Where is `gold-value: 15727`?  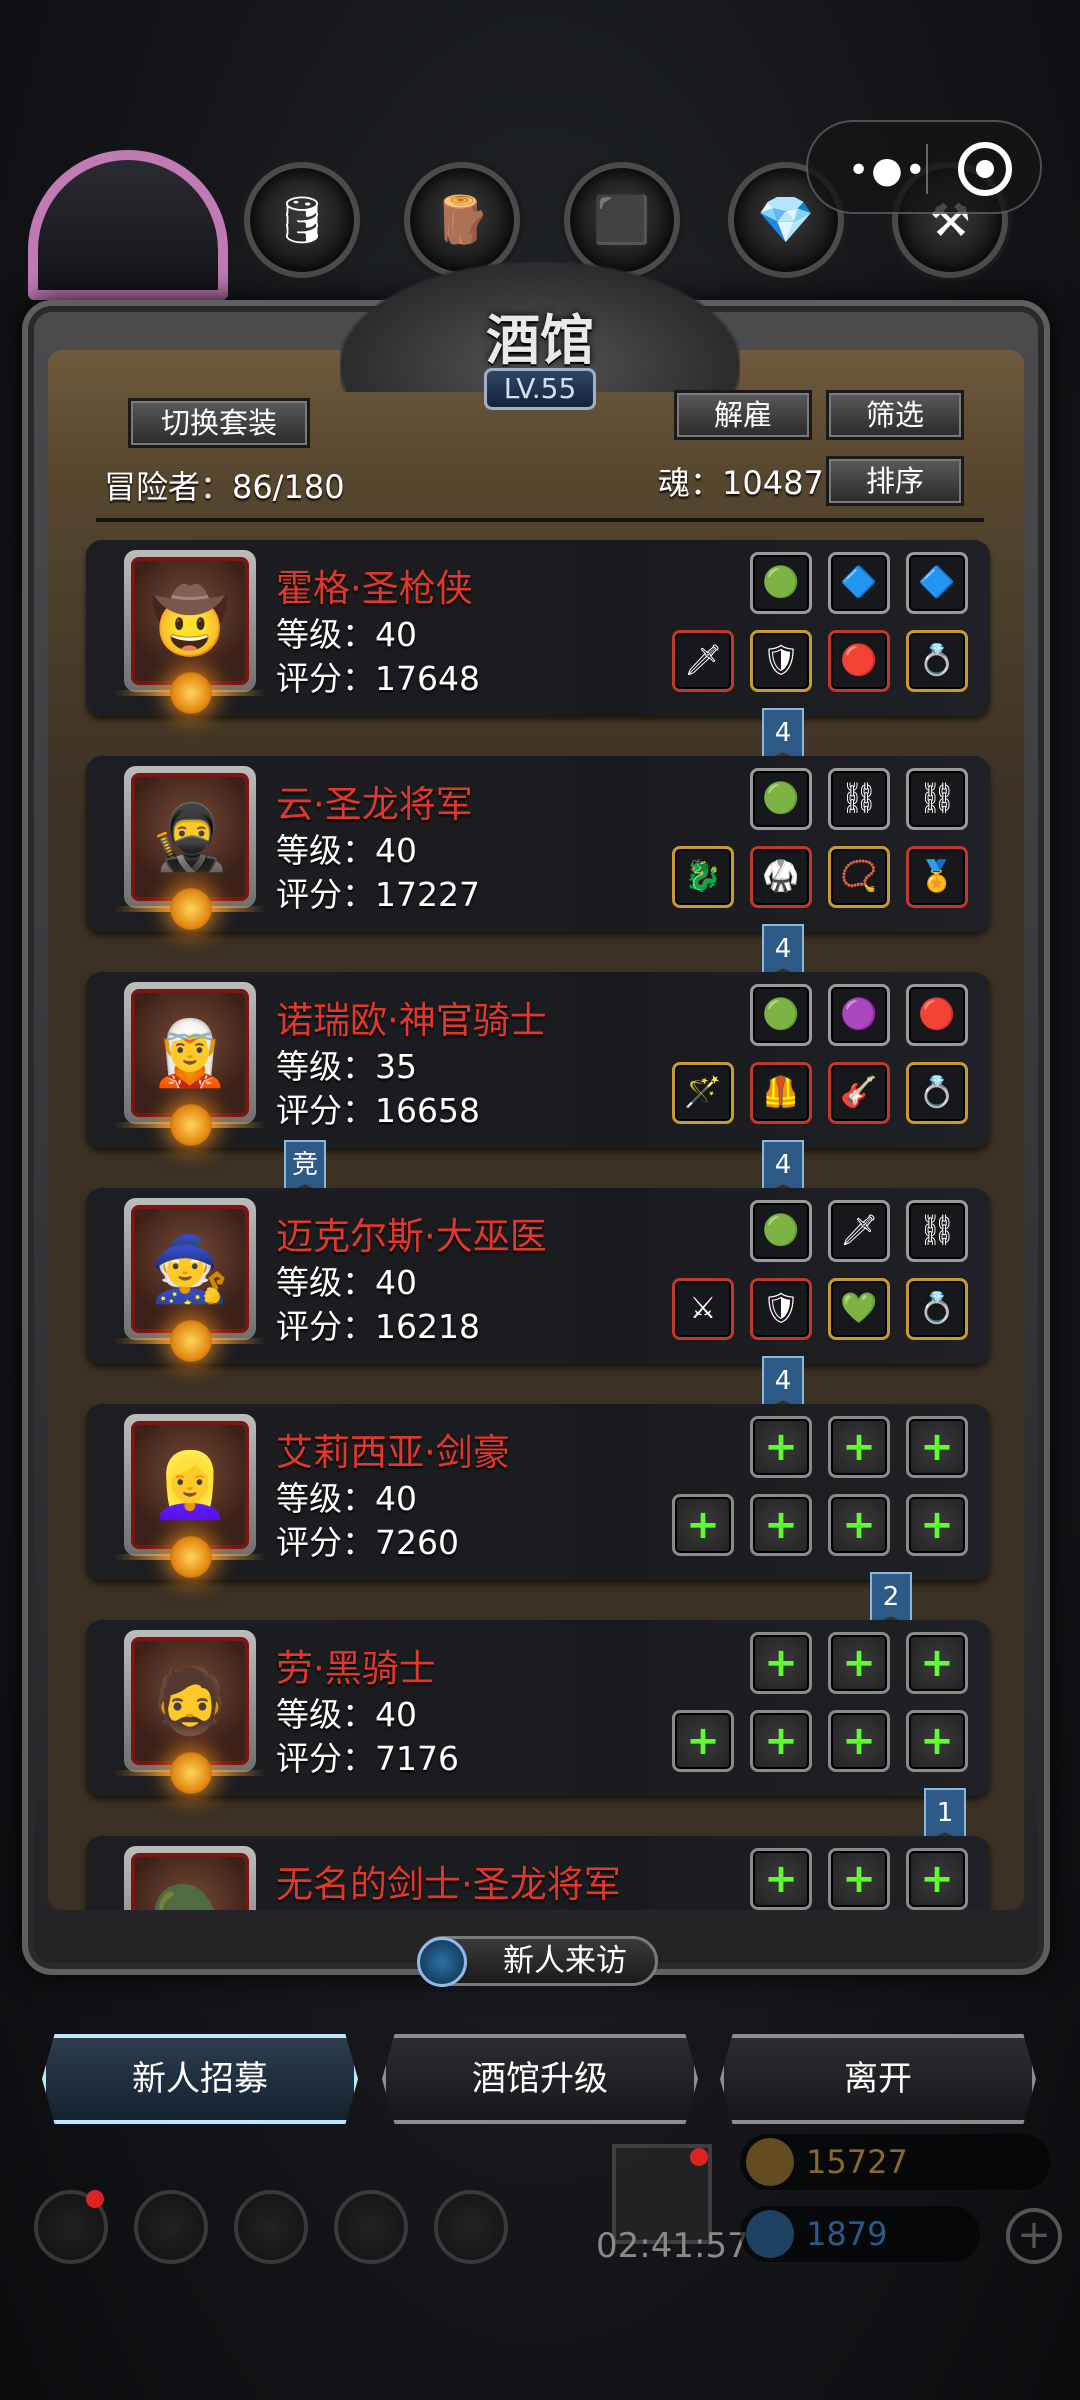
gold-value: 15727 is located at coordinates (857, 2162).